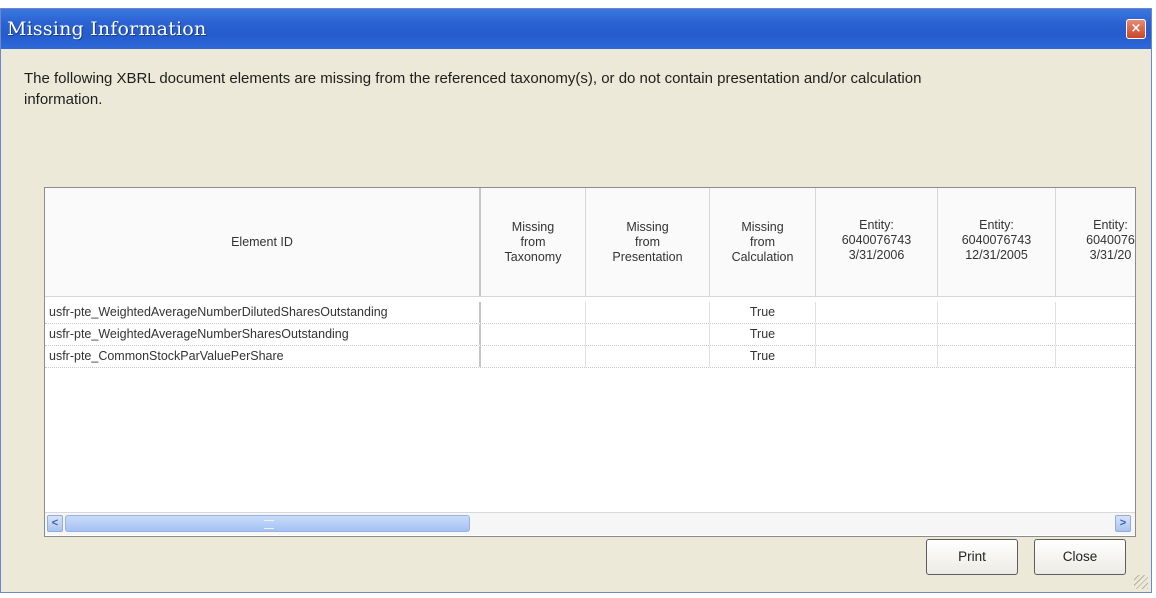  What do you see at coordinates (1141, 582) in the screenshot?
I see `resize-grip-icon` at bounding box center [1141, 582].